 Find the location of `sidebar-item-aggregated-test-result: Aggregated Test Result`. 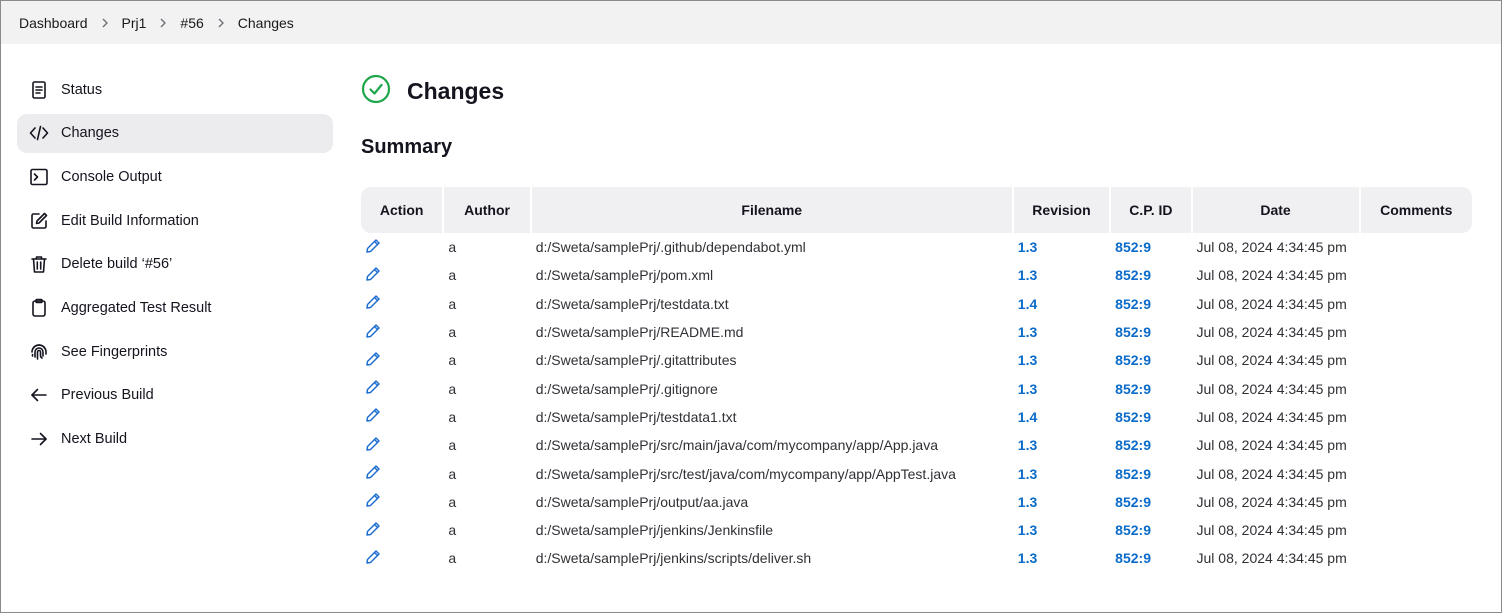

sidebar-item-aggregated-test-result: Aggregated Test Result is located at coordinates (175, 307).